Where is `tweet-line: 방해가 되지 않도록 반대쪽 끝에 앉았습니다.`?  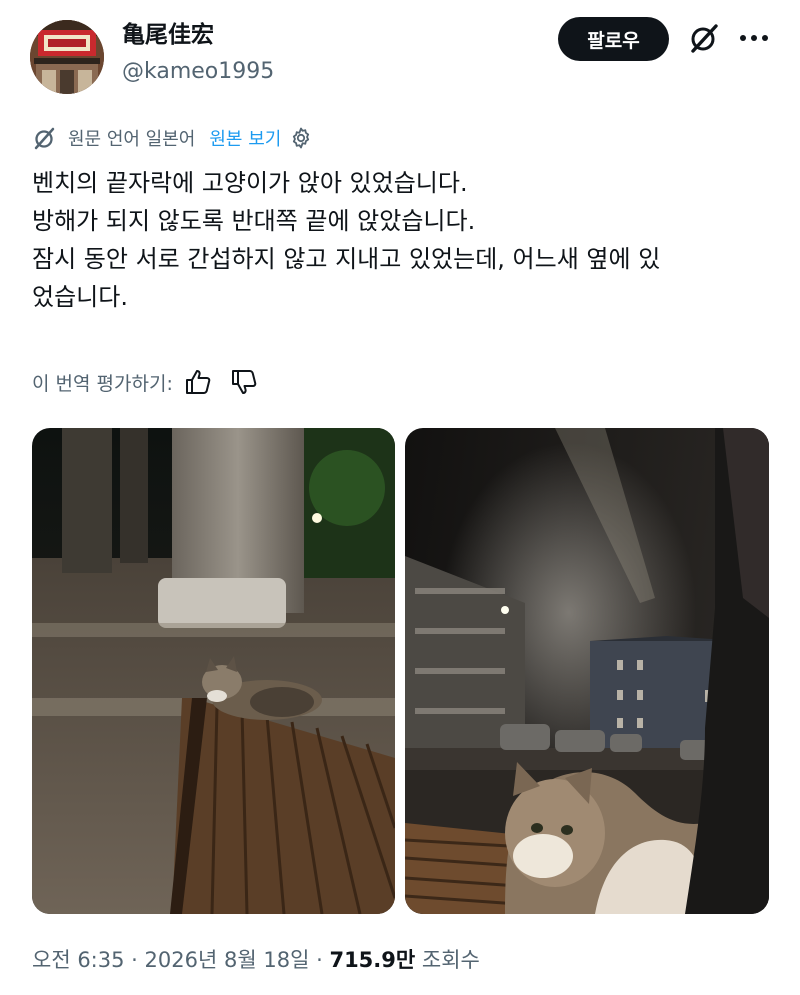
tweet-line: 방해가 되지 않도록 반대쪽 끝에 앉았습니다. is located at coordinates (254, 221).